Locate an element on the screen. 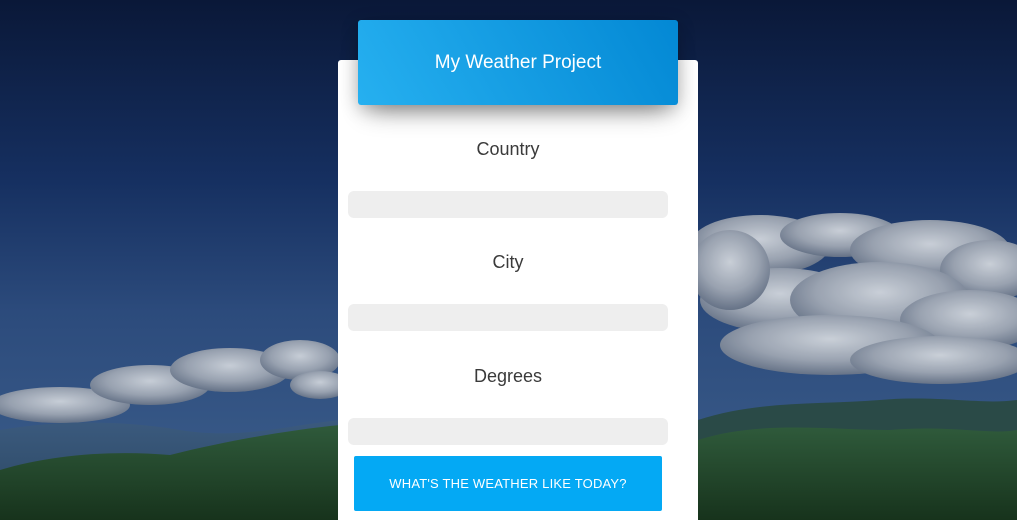 This screenshot has height=520, width=1017. app-title: My Weather Project is located at coordinates (518, 62).